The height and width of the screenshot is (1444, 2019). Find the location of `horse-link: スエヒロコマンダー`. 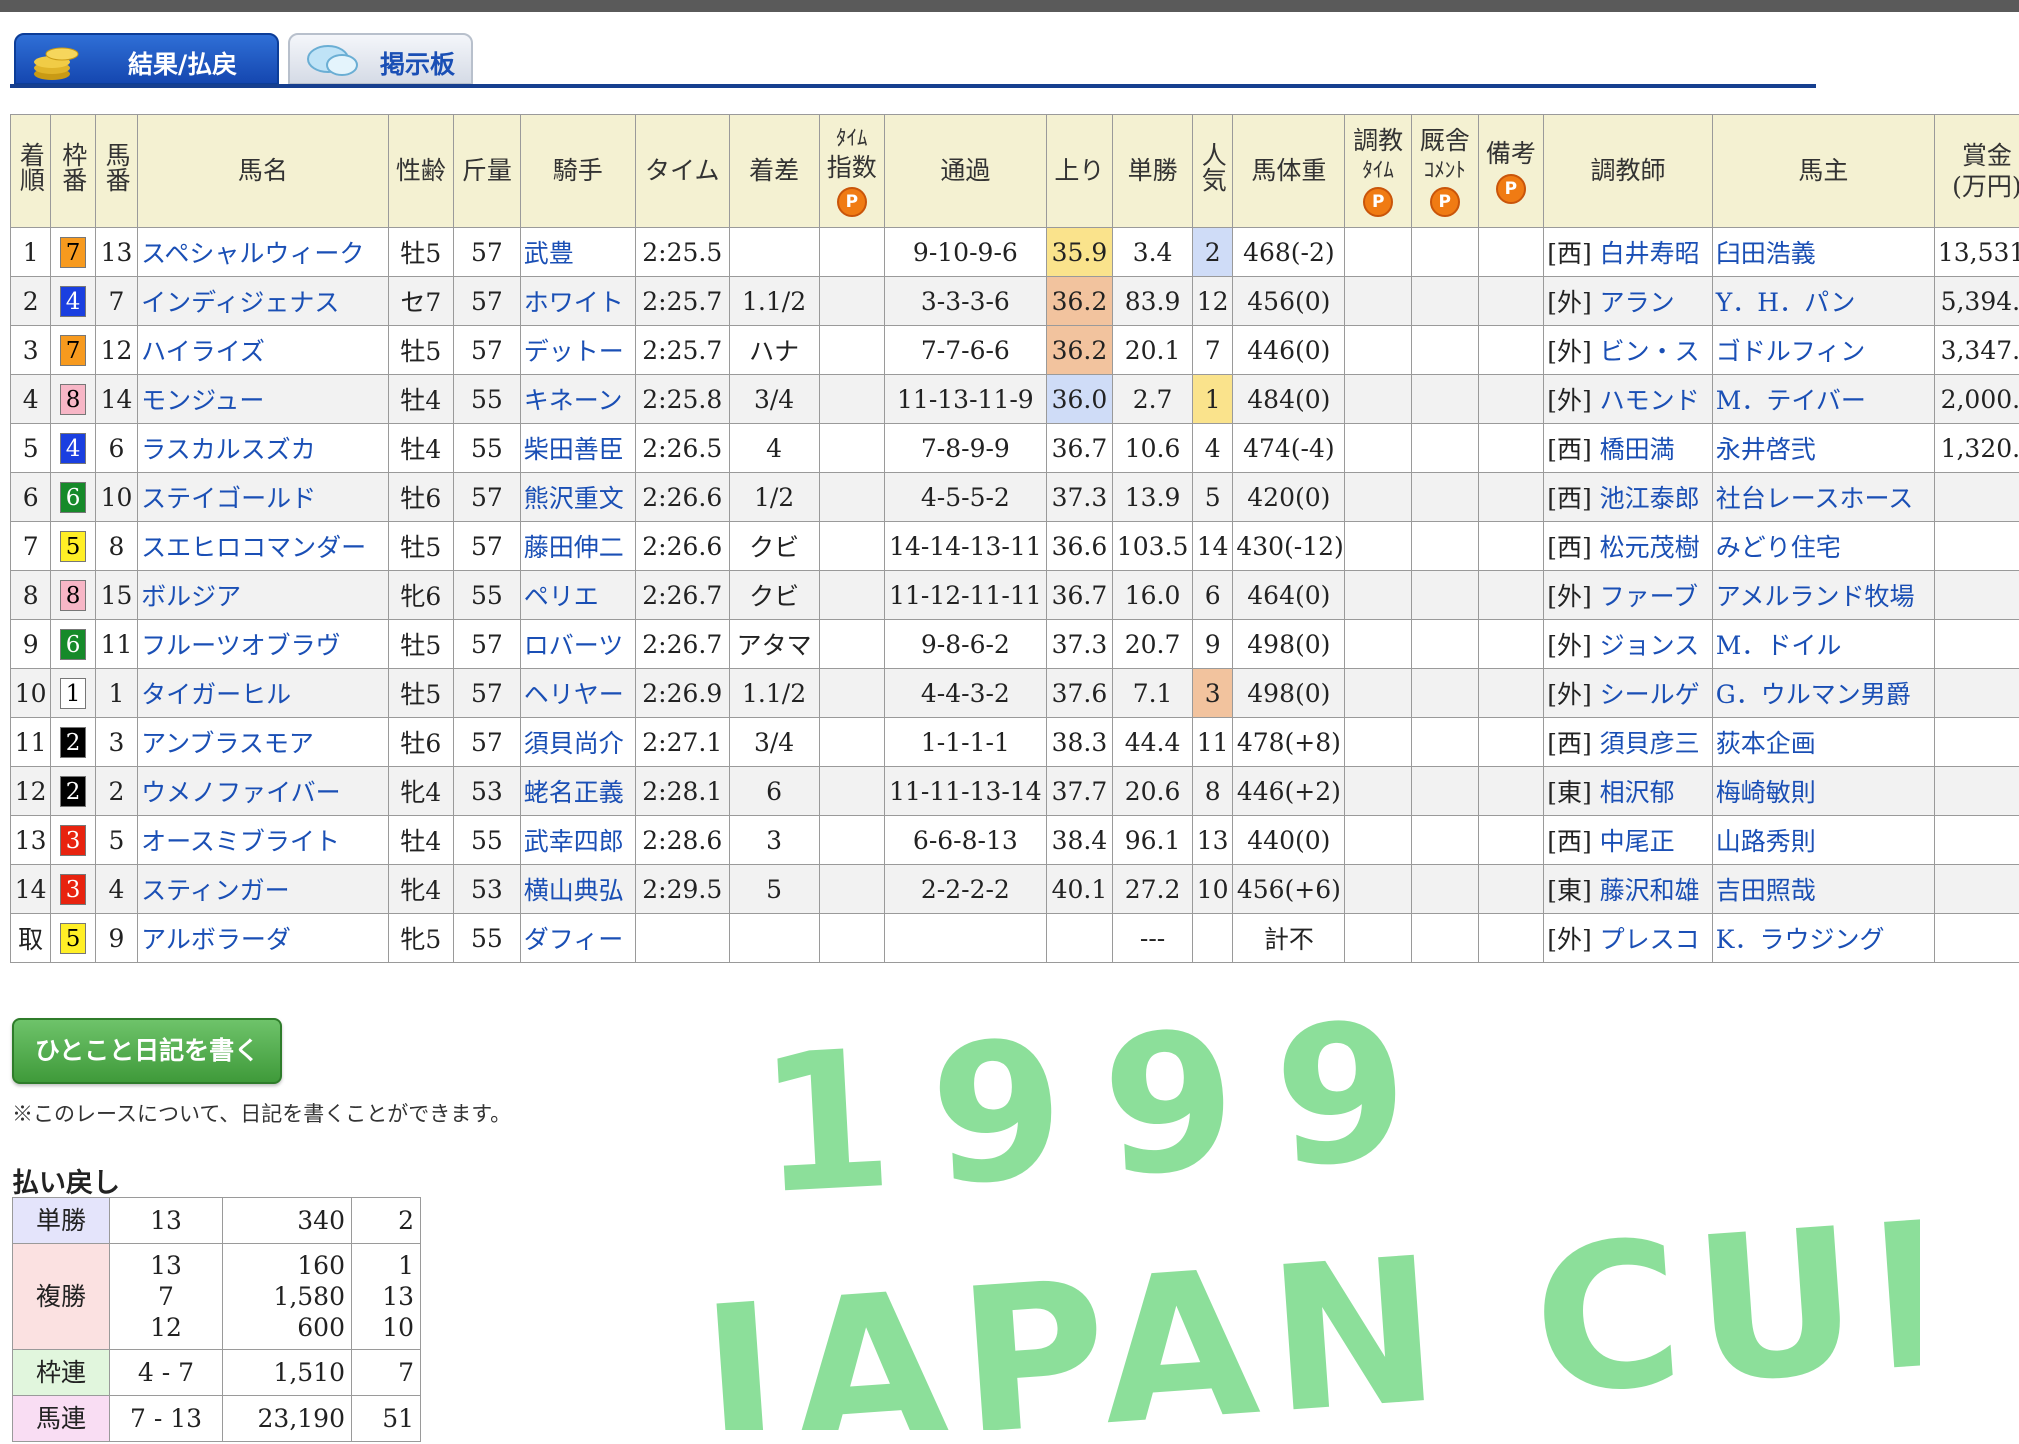

horse-link: スエヒロコマンダー is located at coordinates (253, 547).